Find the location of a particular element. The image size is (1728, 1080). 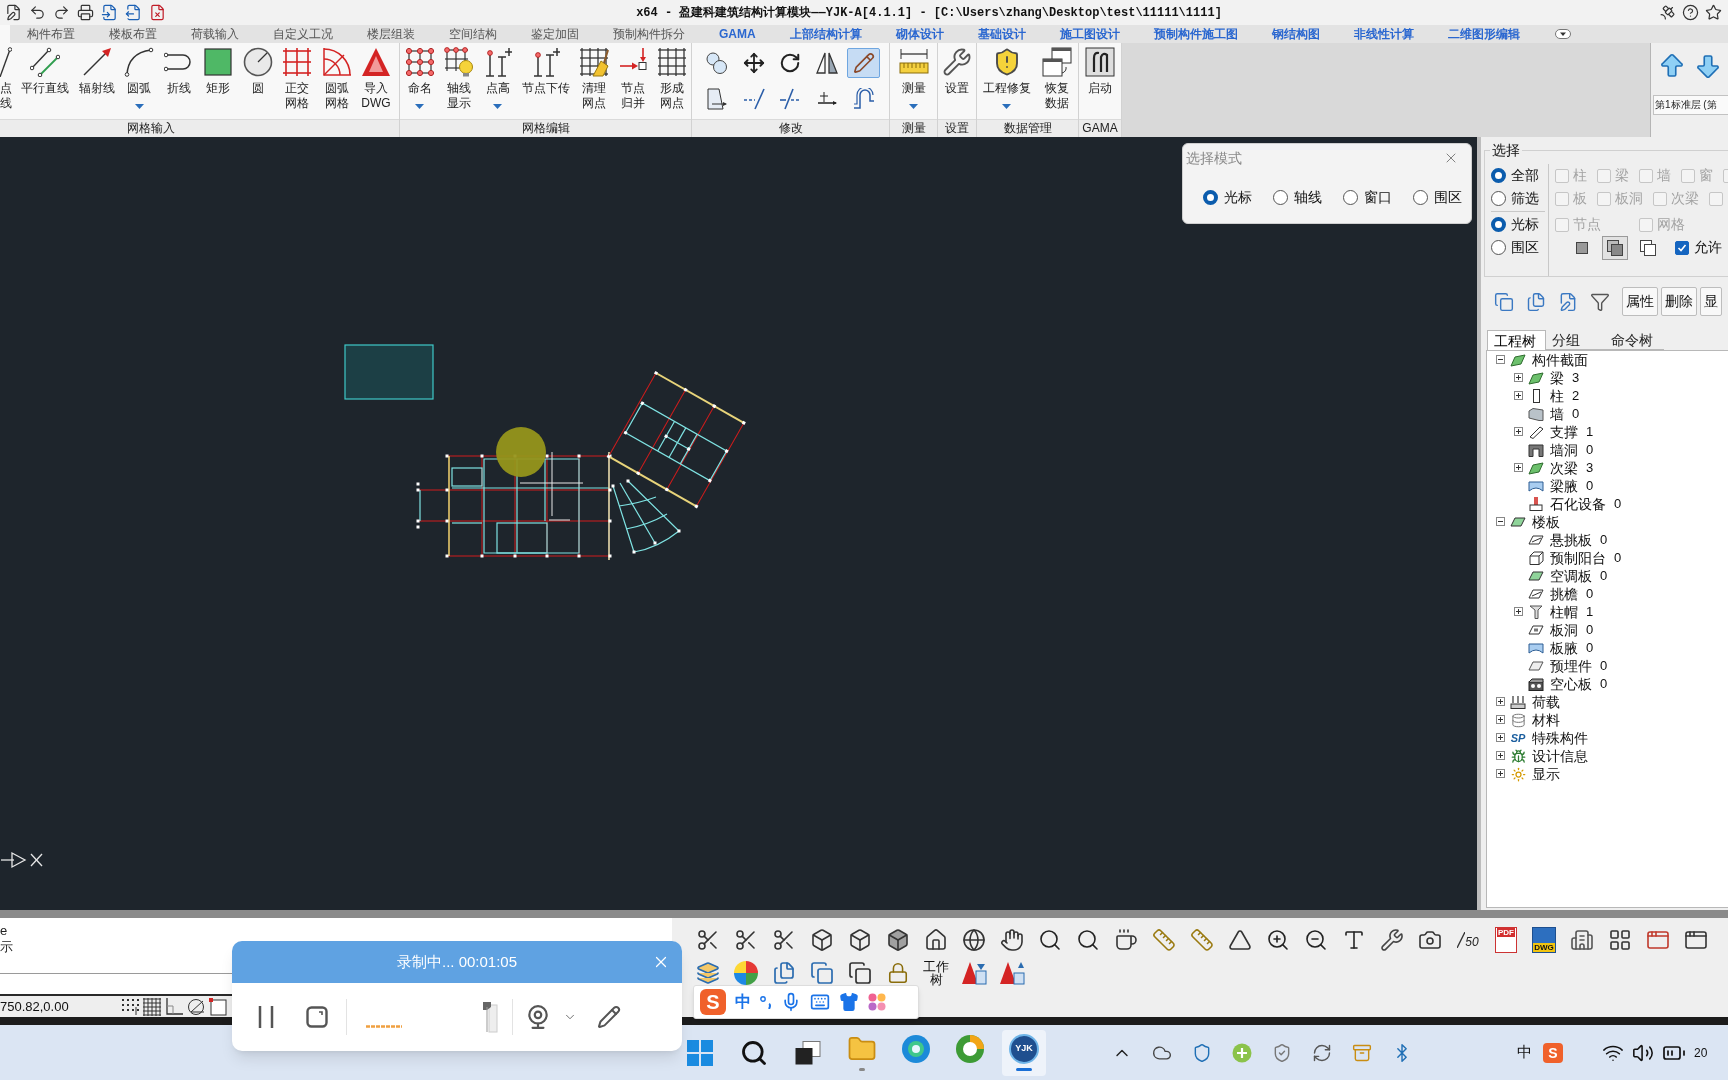

dialog-title: 选择模式 is located at coordinates (1214, 158).